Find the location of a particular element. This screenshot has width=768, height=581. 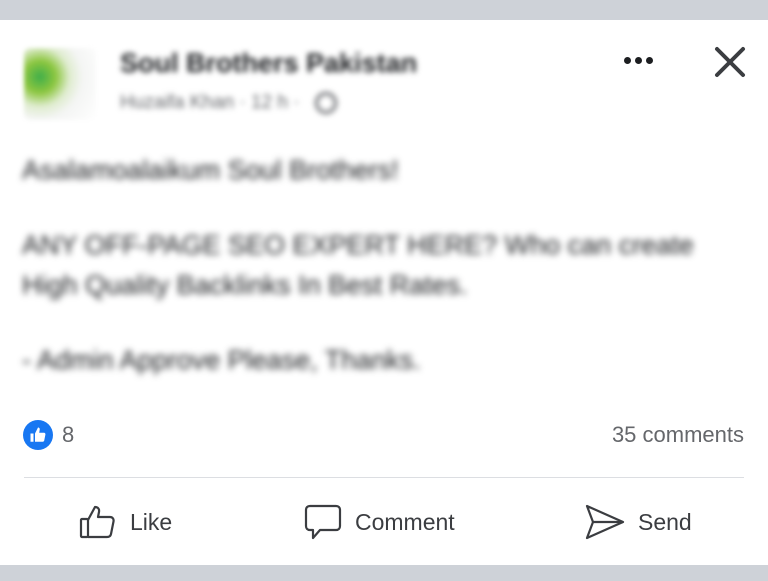

close-icon is located at coordinates (730, 62).